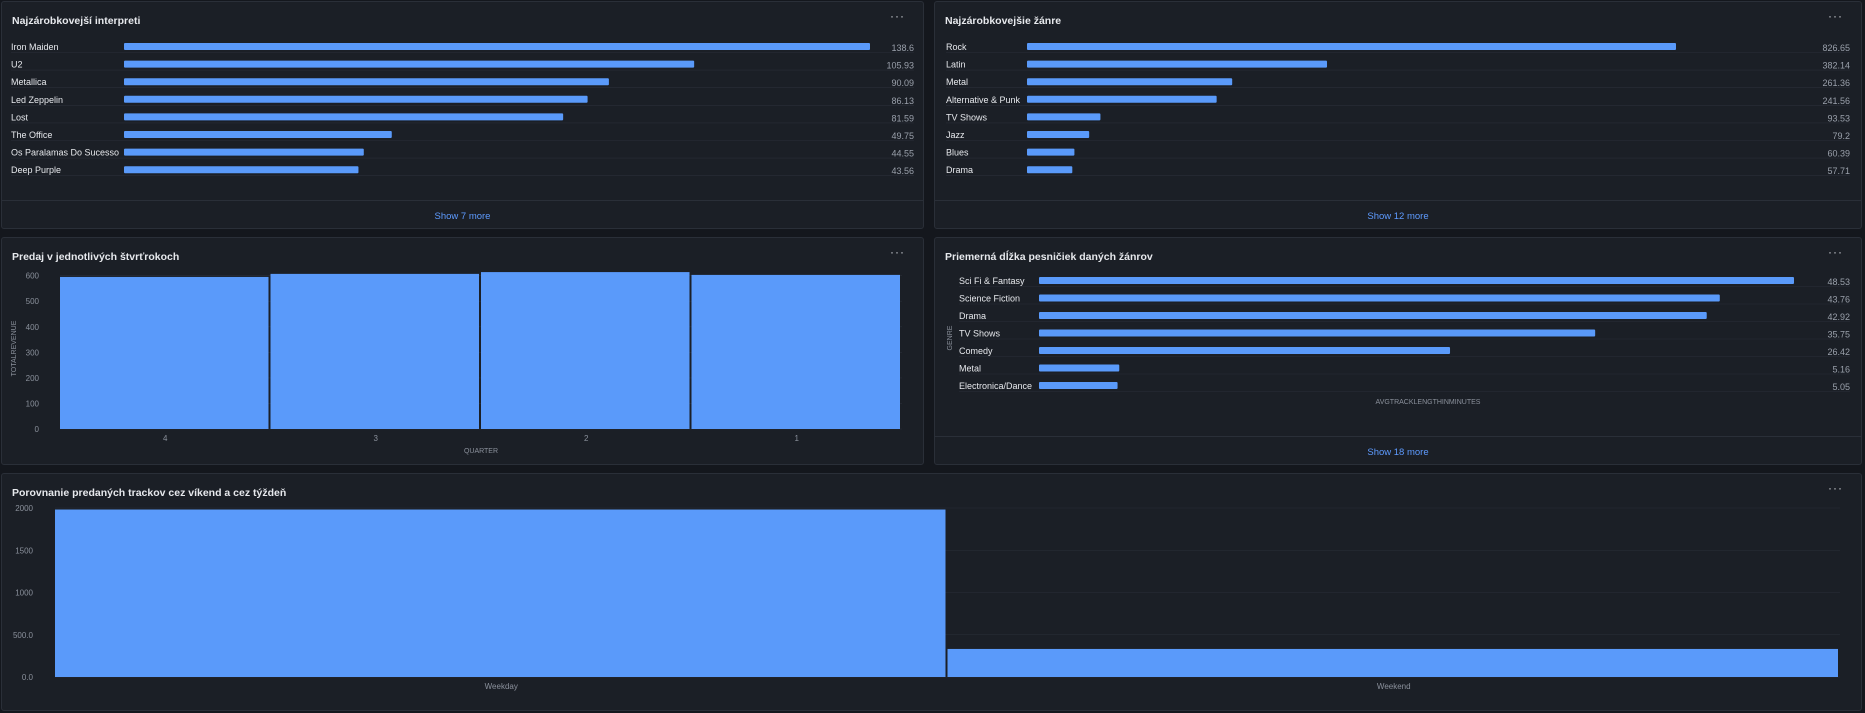  I want to click on category-label: Os Paralamas Do Sucesso, so click(65, 153).